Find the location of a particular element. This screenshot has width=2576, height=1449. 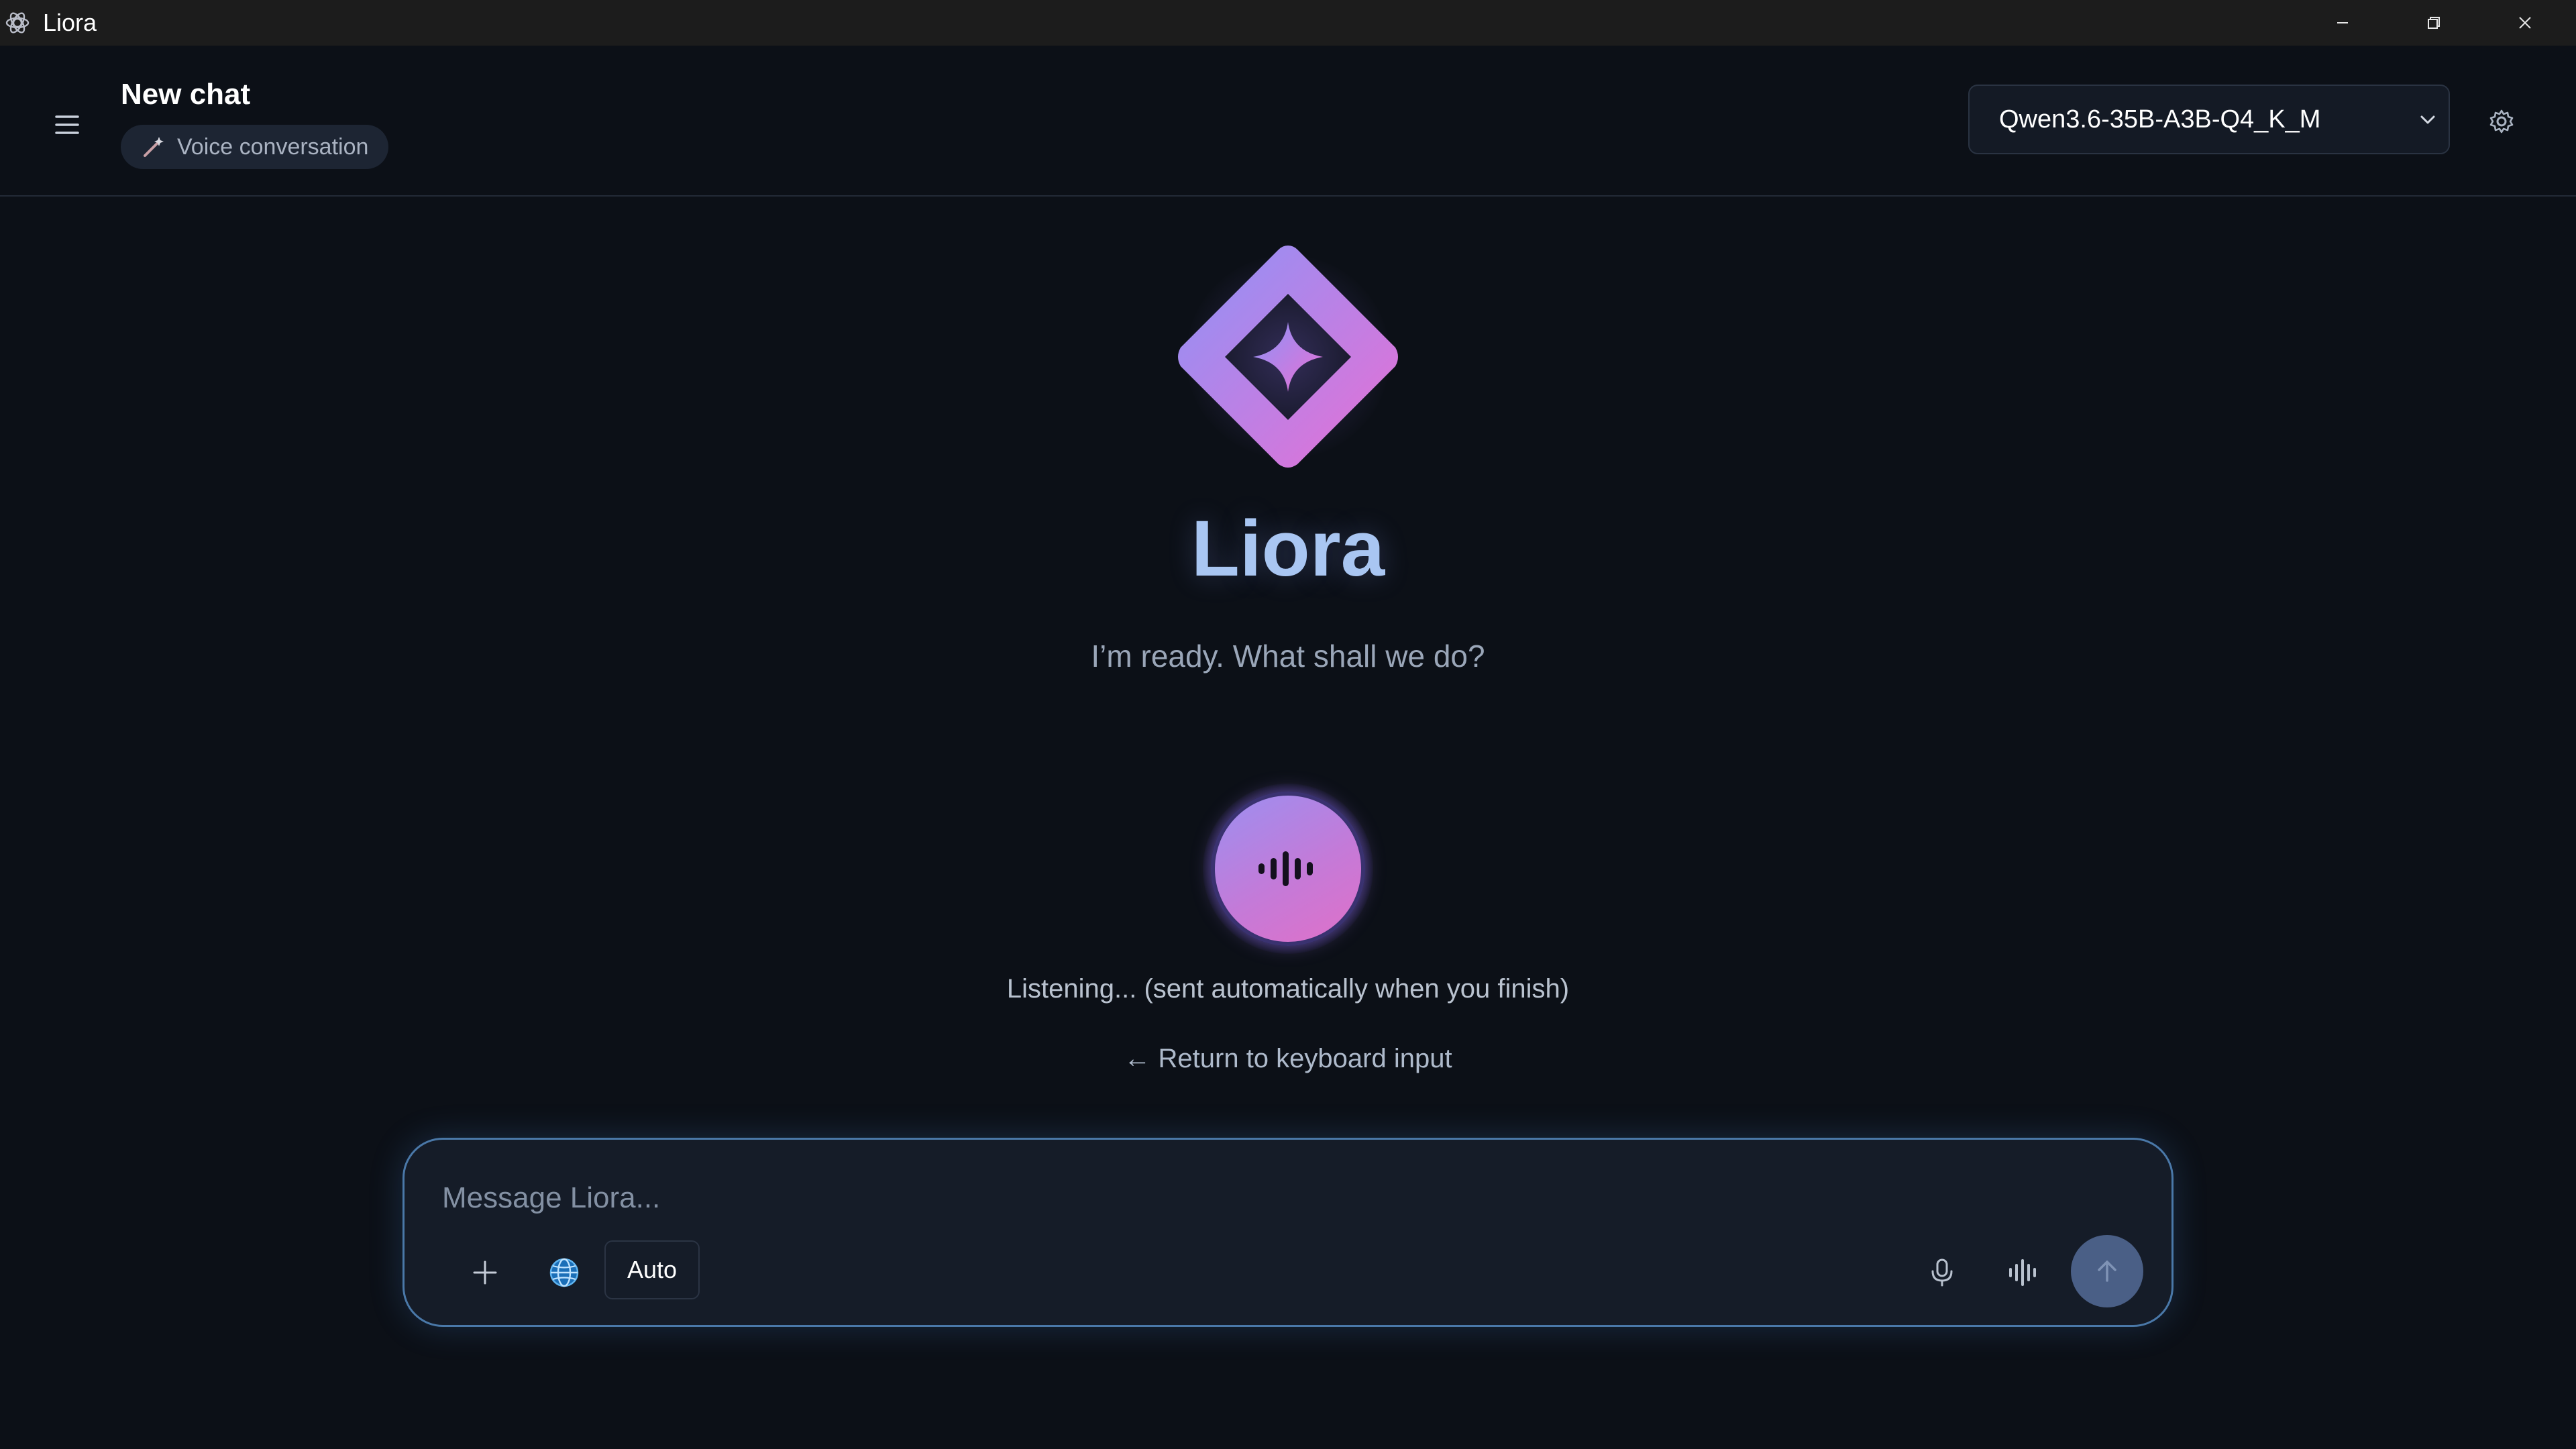

model-select: Qwen3.6-35B-A3B-Q4_K_M is located at coordinates (2209, 119).